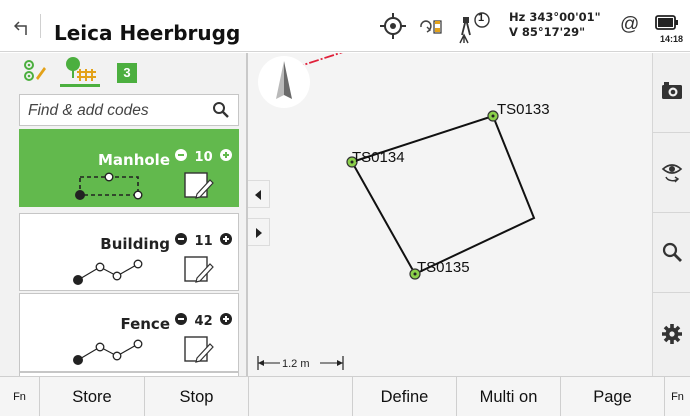  What do you see at coordinates (443, 267) in the screenshot?
I see `point-label-ts0135: TS0135` at bounding box center [443, 267].